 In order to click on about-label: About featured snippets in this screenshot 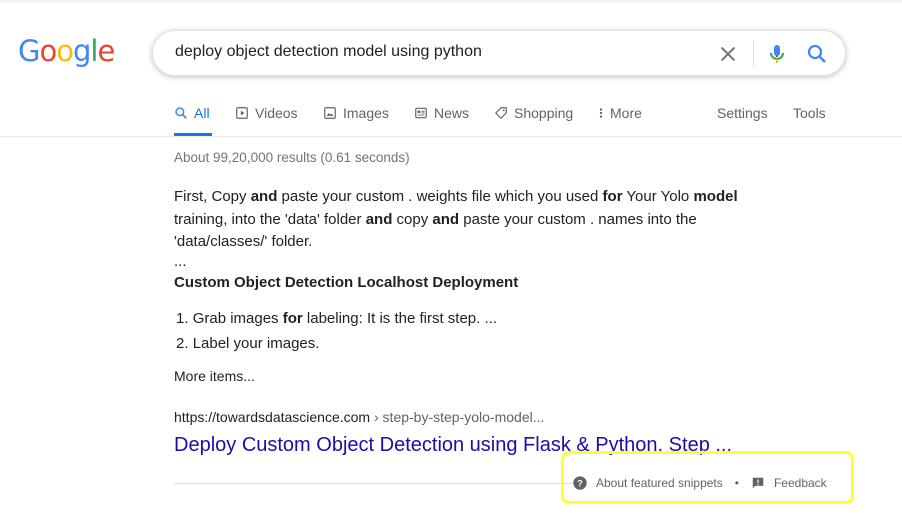, I will do `click(659, 483)`.